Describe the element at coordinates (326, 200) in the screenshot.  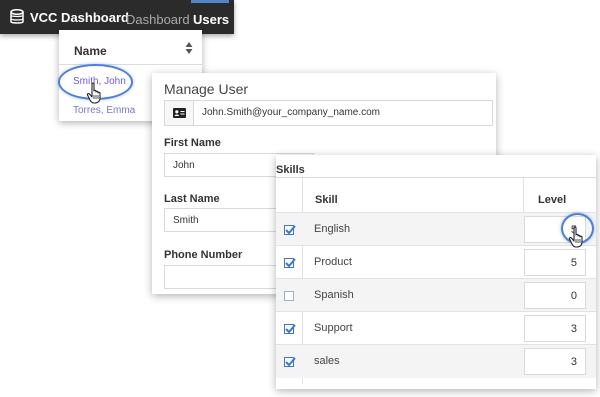
I see `skill-column-header: Skill` at that location.